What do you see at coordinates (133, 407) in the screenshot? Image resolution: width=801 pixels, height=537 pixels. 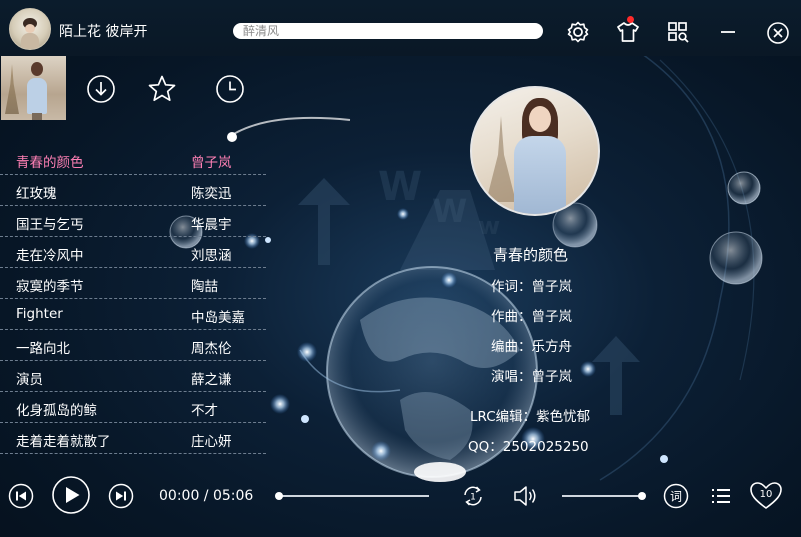 I see `playlist-row: 化身孤岛的鲸 不才` at bounding box center [133, 407].